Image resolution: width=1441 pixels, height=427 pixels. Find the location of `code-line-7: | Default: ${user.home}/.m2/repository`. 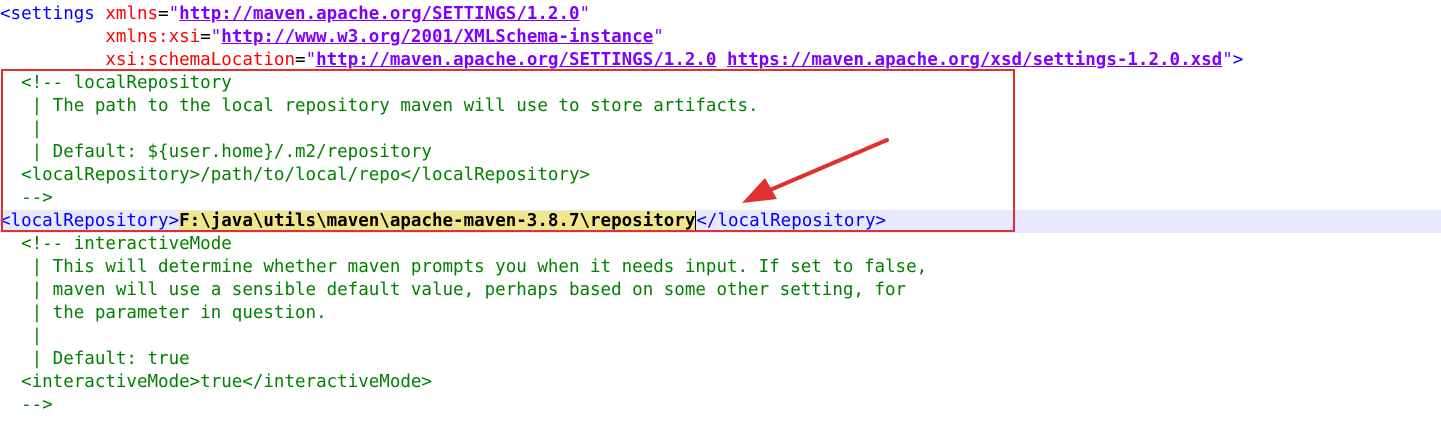

code-line-7: | Default: ${user.home}/.m2/repository is located at coordinates (216, 152).